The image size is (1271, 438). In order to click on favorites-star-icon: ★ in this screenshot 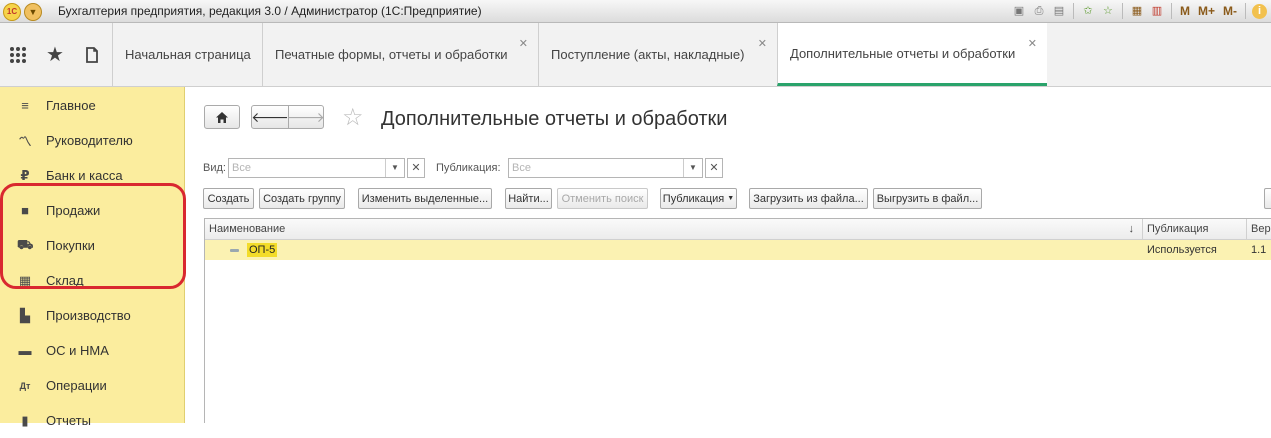, I will do `click(55, 54)`.